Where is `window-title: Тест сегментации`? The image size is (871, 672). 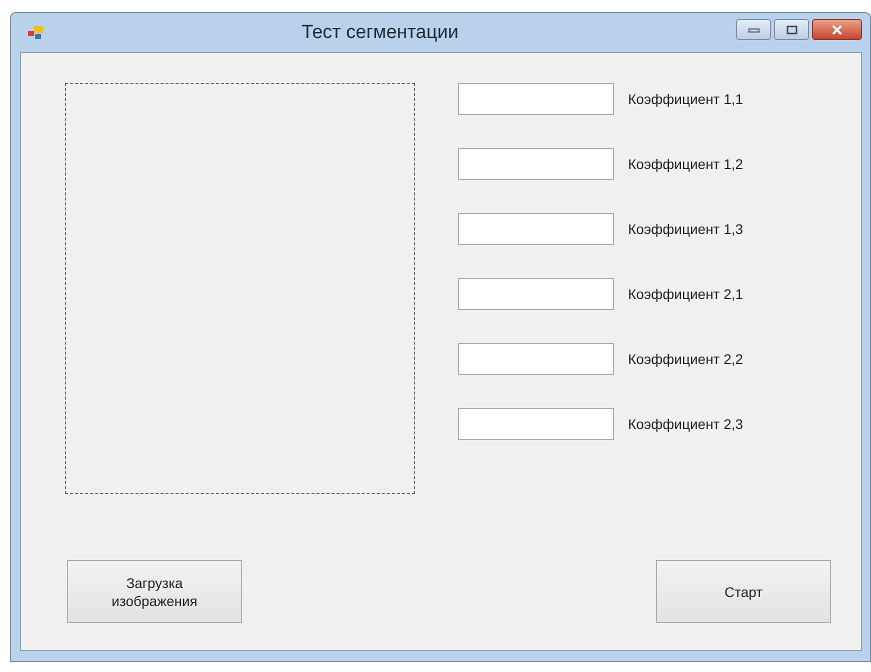 window-title: Тест сегментации is located at coordinates (380, 33).